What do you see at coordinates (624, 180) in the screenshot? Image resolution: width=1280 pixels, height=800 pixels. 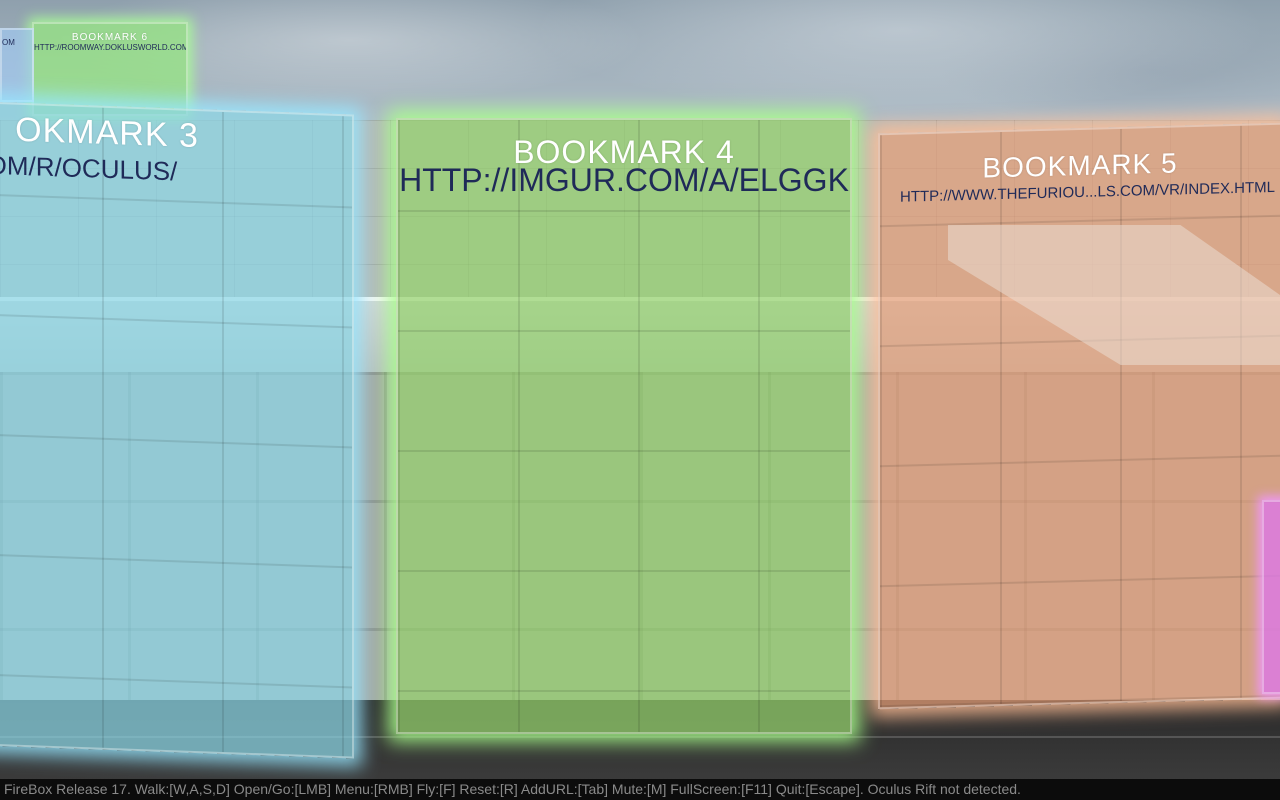 I see `bookmark-url: HTTP://IMGUR.COM/A/ELGGK` at bounding box center [624, 180].